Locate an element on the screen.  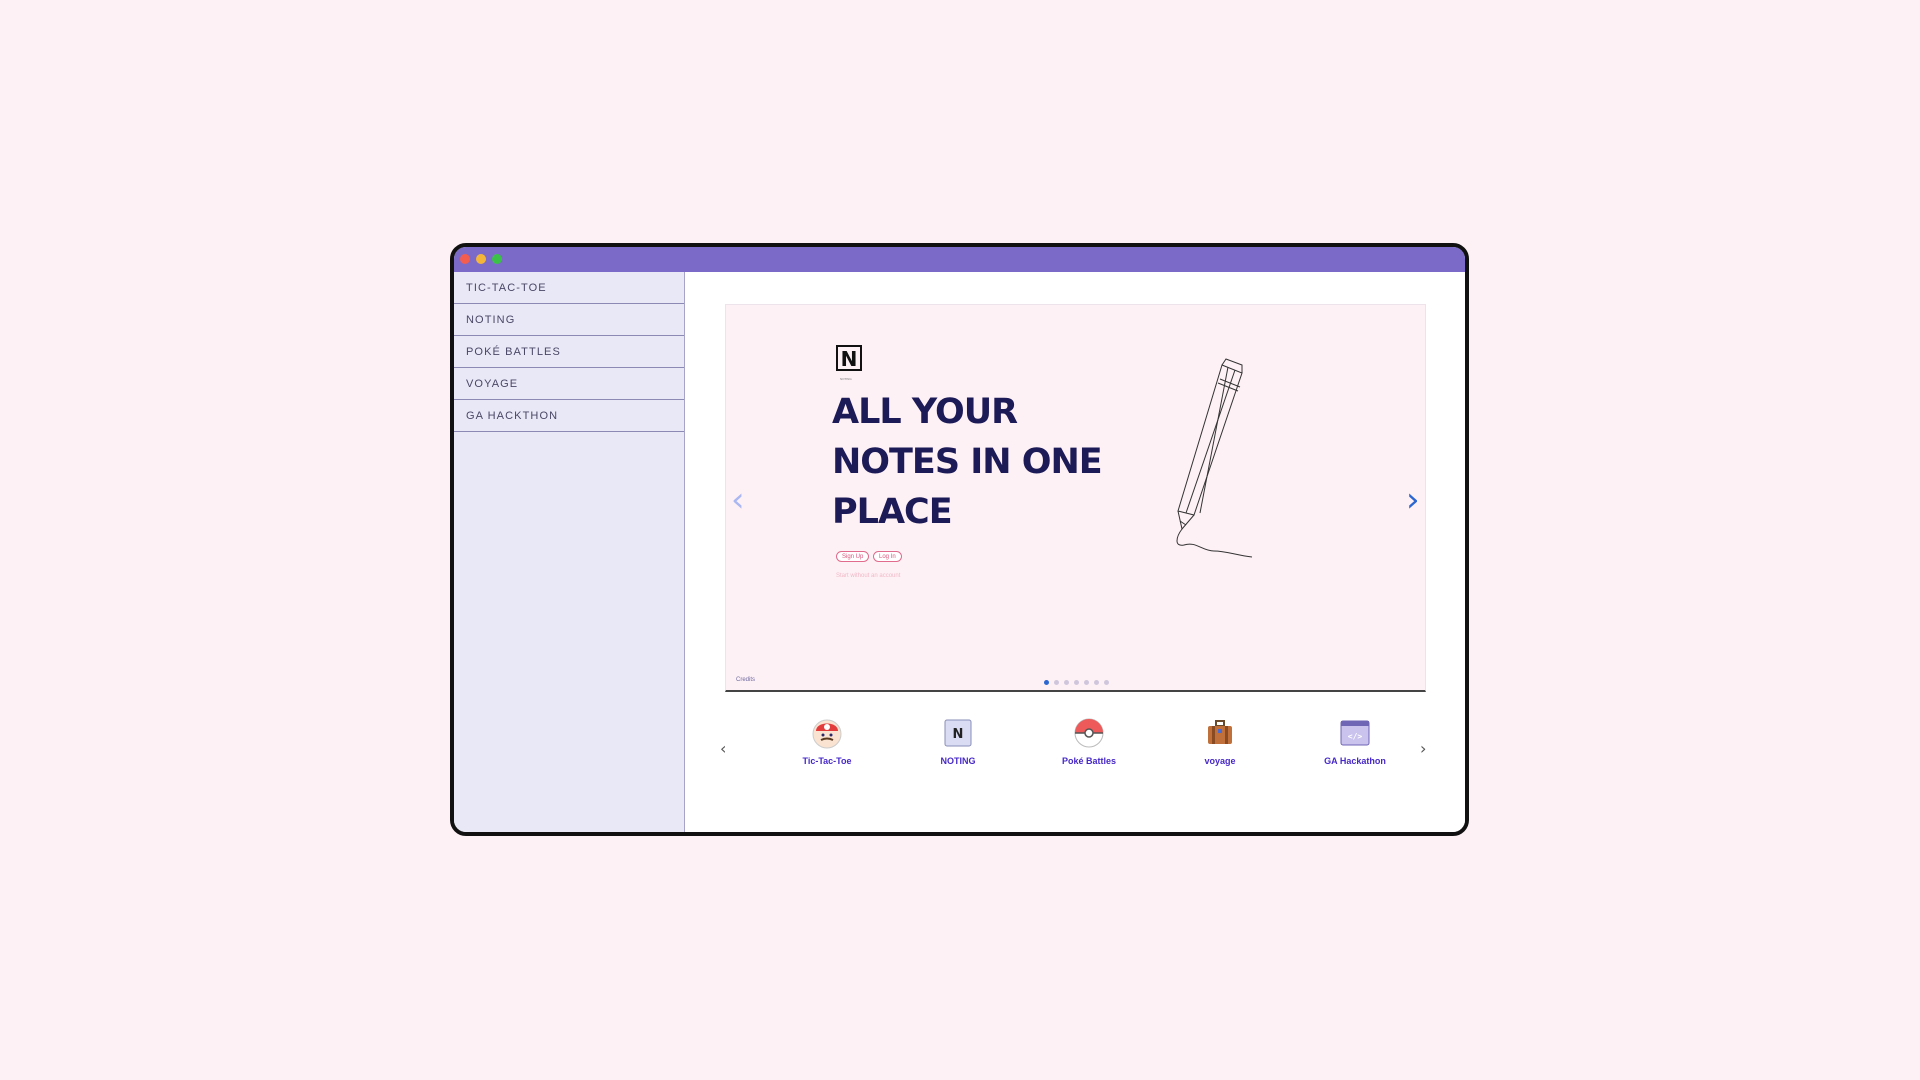
noting-n-icon: N is located at coordinates (958, 733).